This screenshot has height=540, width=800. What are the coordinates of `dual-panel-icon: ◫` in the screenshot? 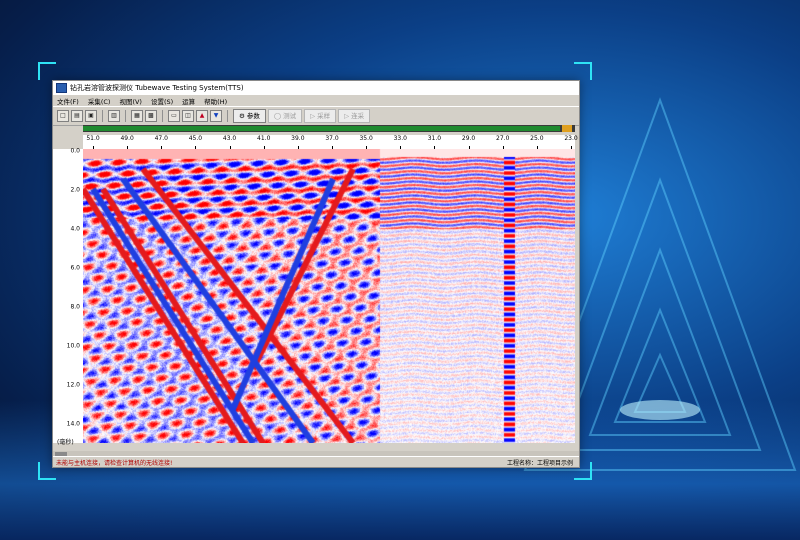 It's located at (188, 116).